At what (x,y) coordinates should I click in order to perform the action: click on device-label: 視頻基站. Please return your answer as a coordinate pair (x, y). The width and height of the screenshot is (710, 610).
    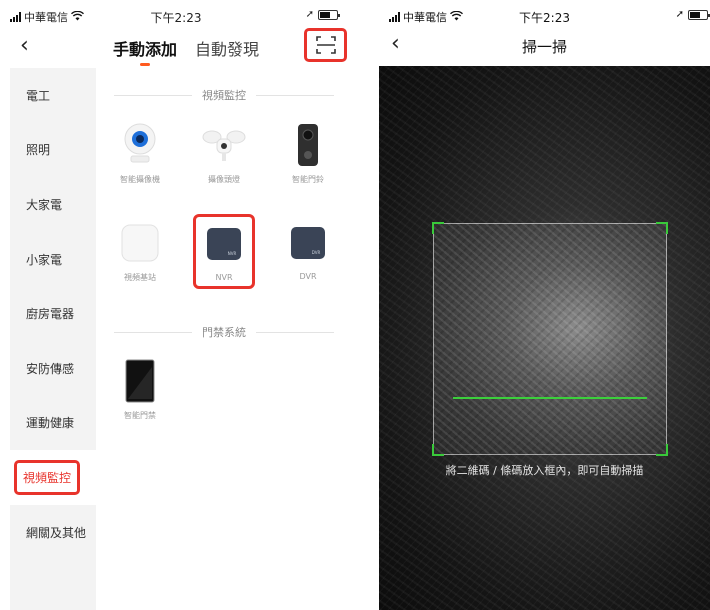
    Looking at the image, I should click on (140, 277).